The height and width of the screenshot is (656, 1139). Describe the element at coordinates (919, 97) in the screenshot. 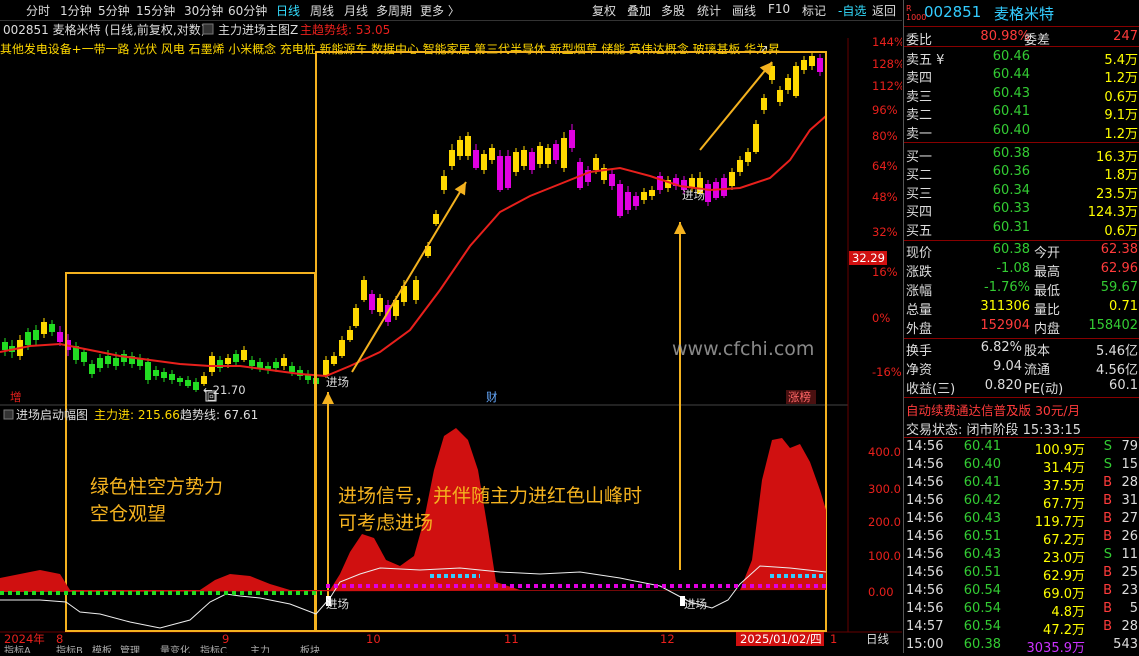

I see `ask-label: 卖三` at that location.